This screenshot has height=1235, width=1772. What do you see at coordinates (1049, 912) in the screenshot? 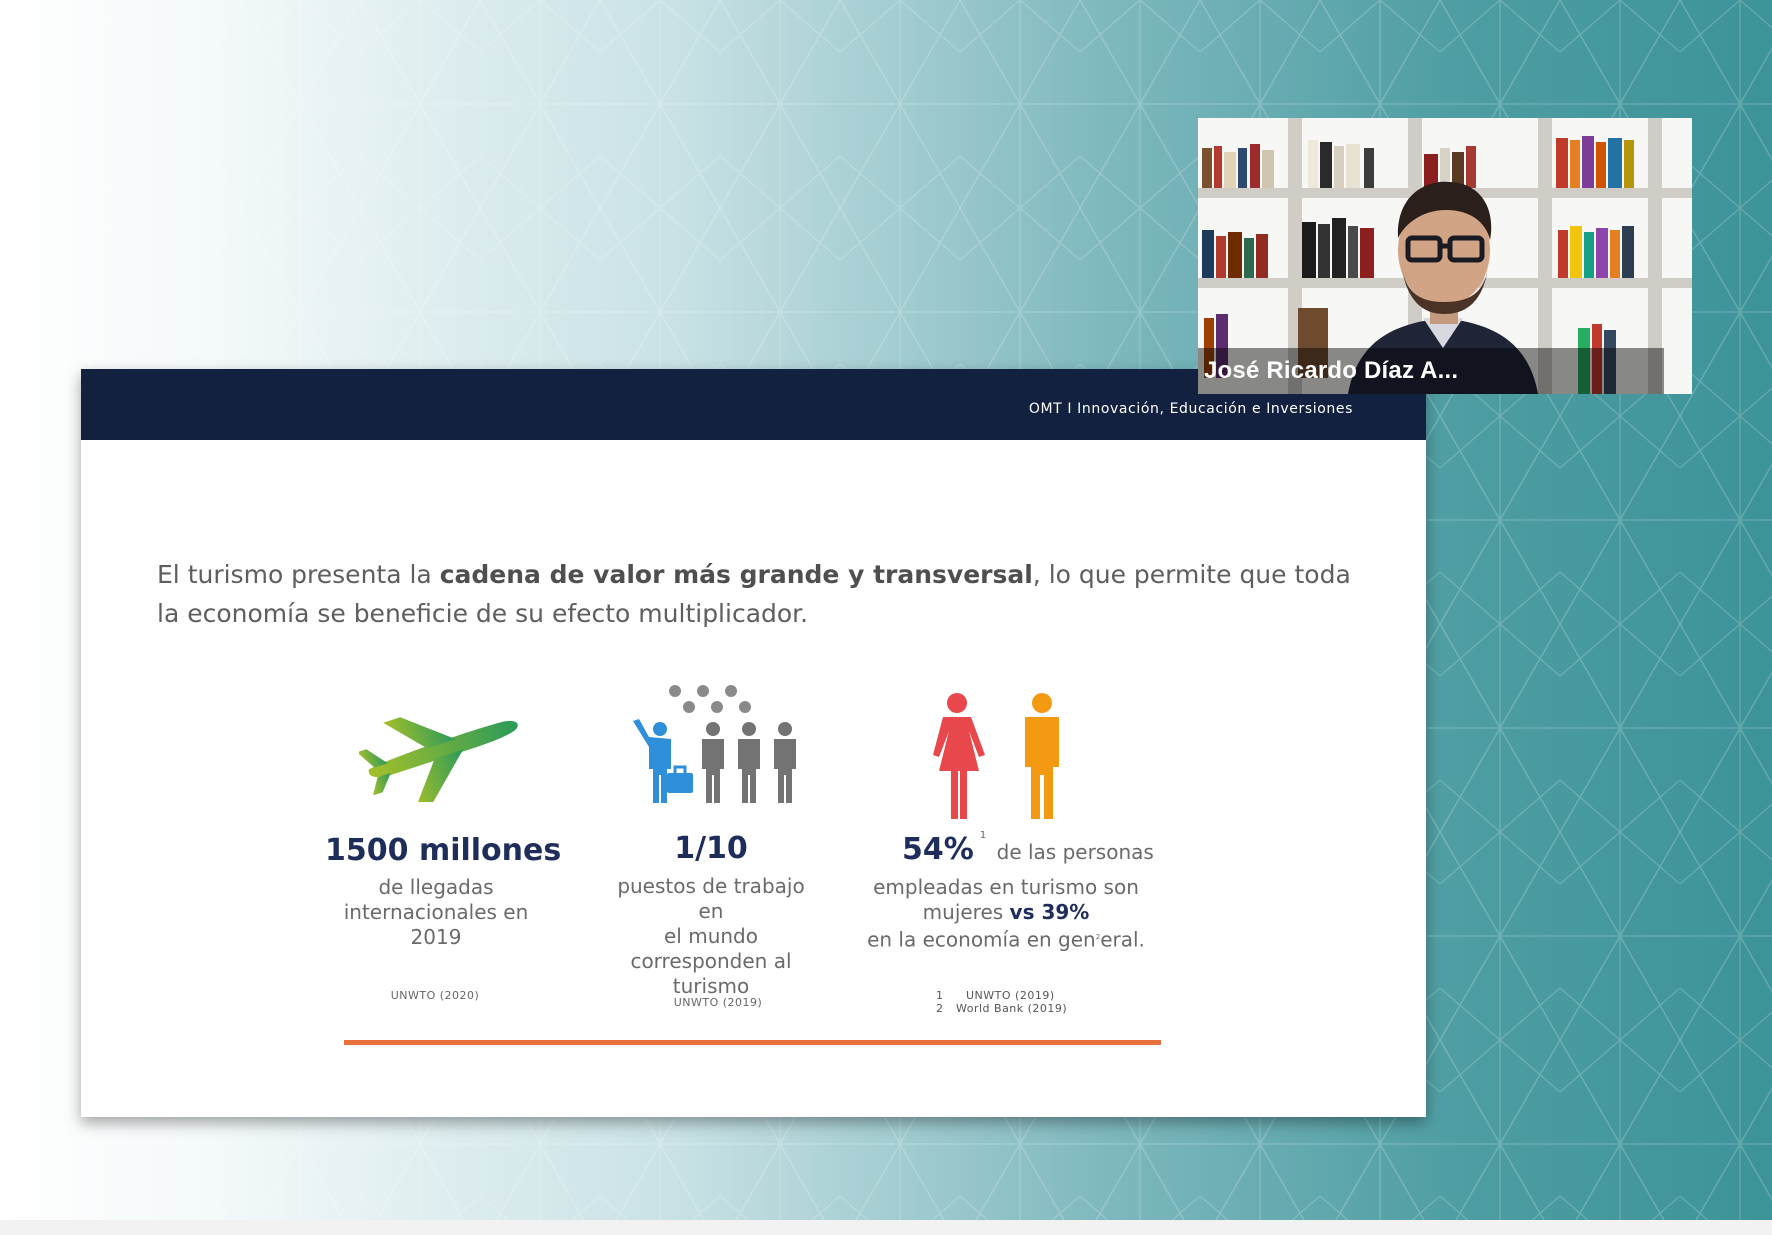
I see `stat-3-comparison: vs 39%` at bounding box center [1049, 912].